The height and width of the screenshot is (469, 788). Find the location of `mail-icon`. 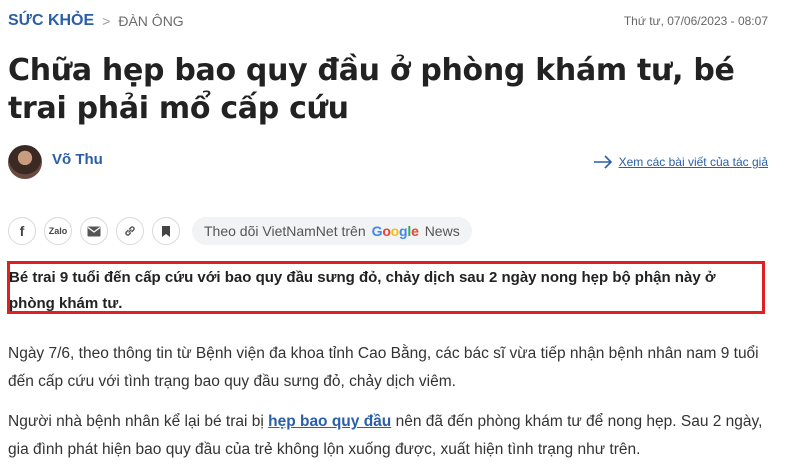

mail-icon is located at coordinates (94, 231).